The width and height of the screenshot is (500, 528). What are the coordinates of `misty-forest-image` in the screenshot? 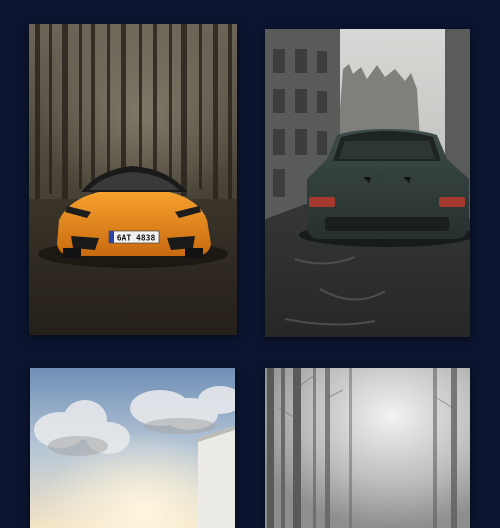 It's located at (367, 448).